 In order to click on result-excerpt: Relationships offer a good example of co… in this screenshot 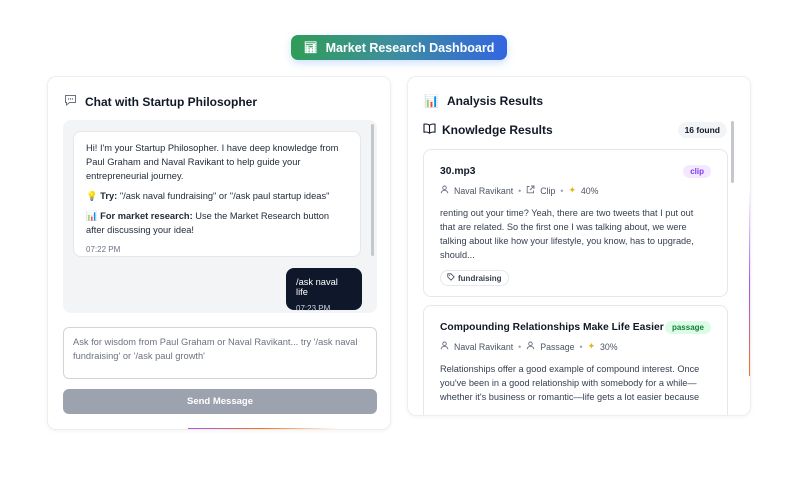, I will do `click(570, 383)`.